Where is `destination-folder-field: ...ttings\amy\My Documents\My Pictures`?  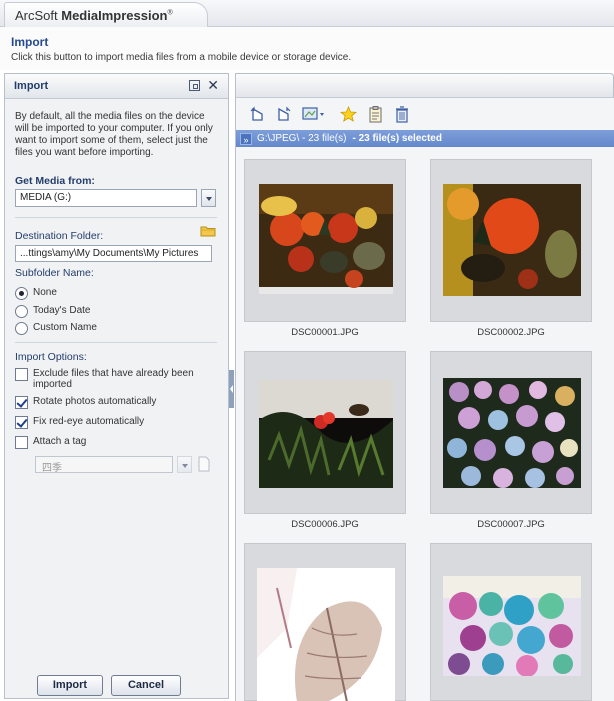
destination-folder-field: ...ttings\amy\My Documents\My Pictures is located at coordinates (113, 253).